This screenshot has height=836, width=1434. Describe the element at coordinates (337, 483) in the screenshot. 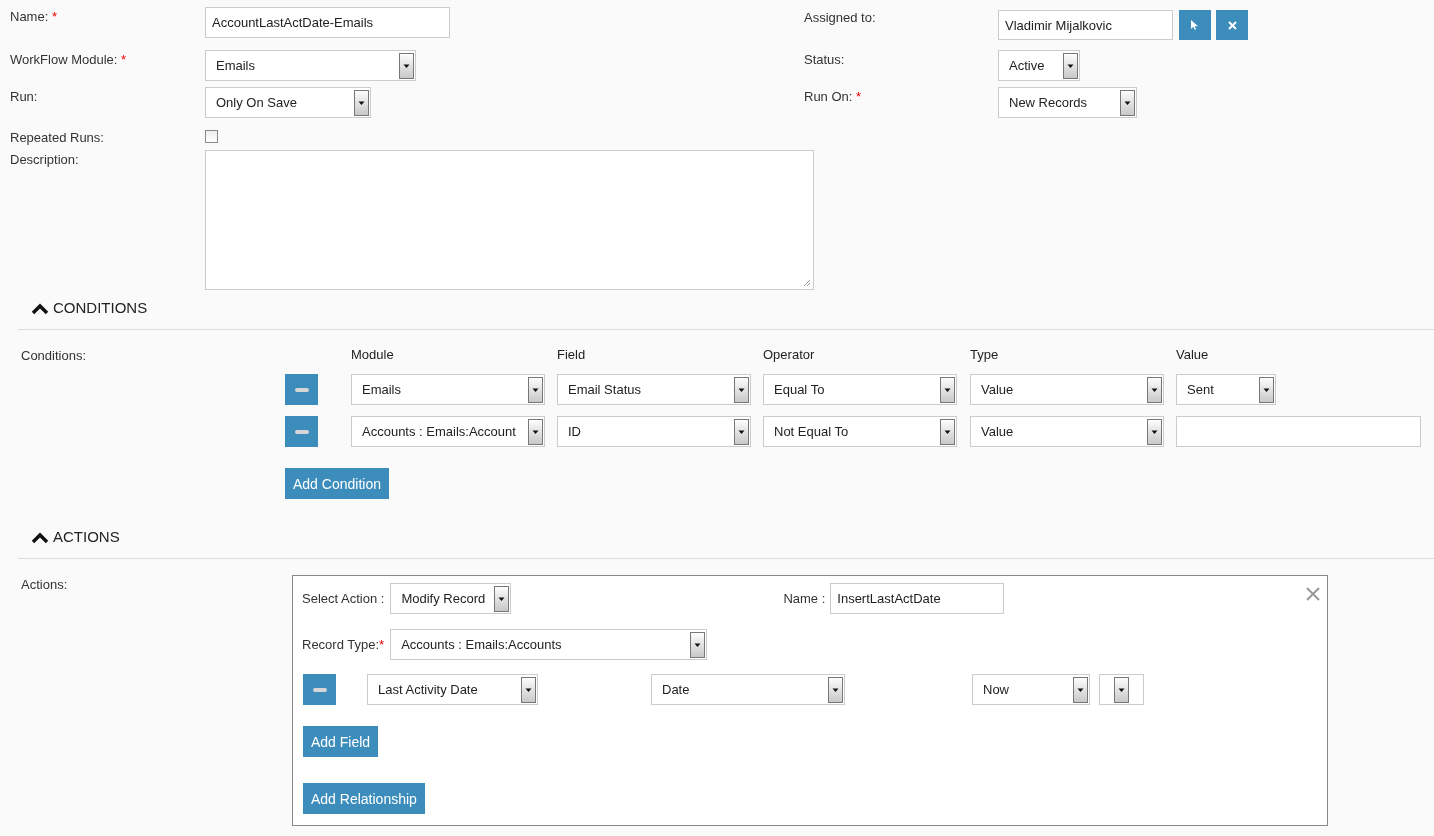

I see `add-condition-button: Add Condition` at that location.